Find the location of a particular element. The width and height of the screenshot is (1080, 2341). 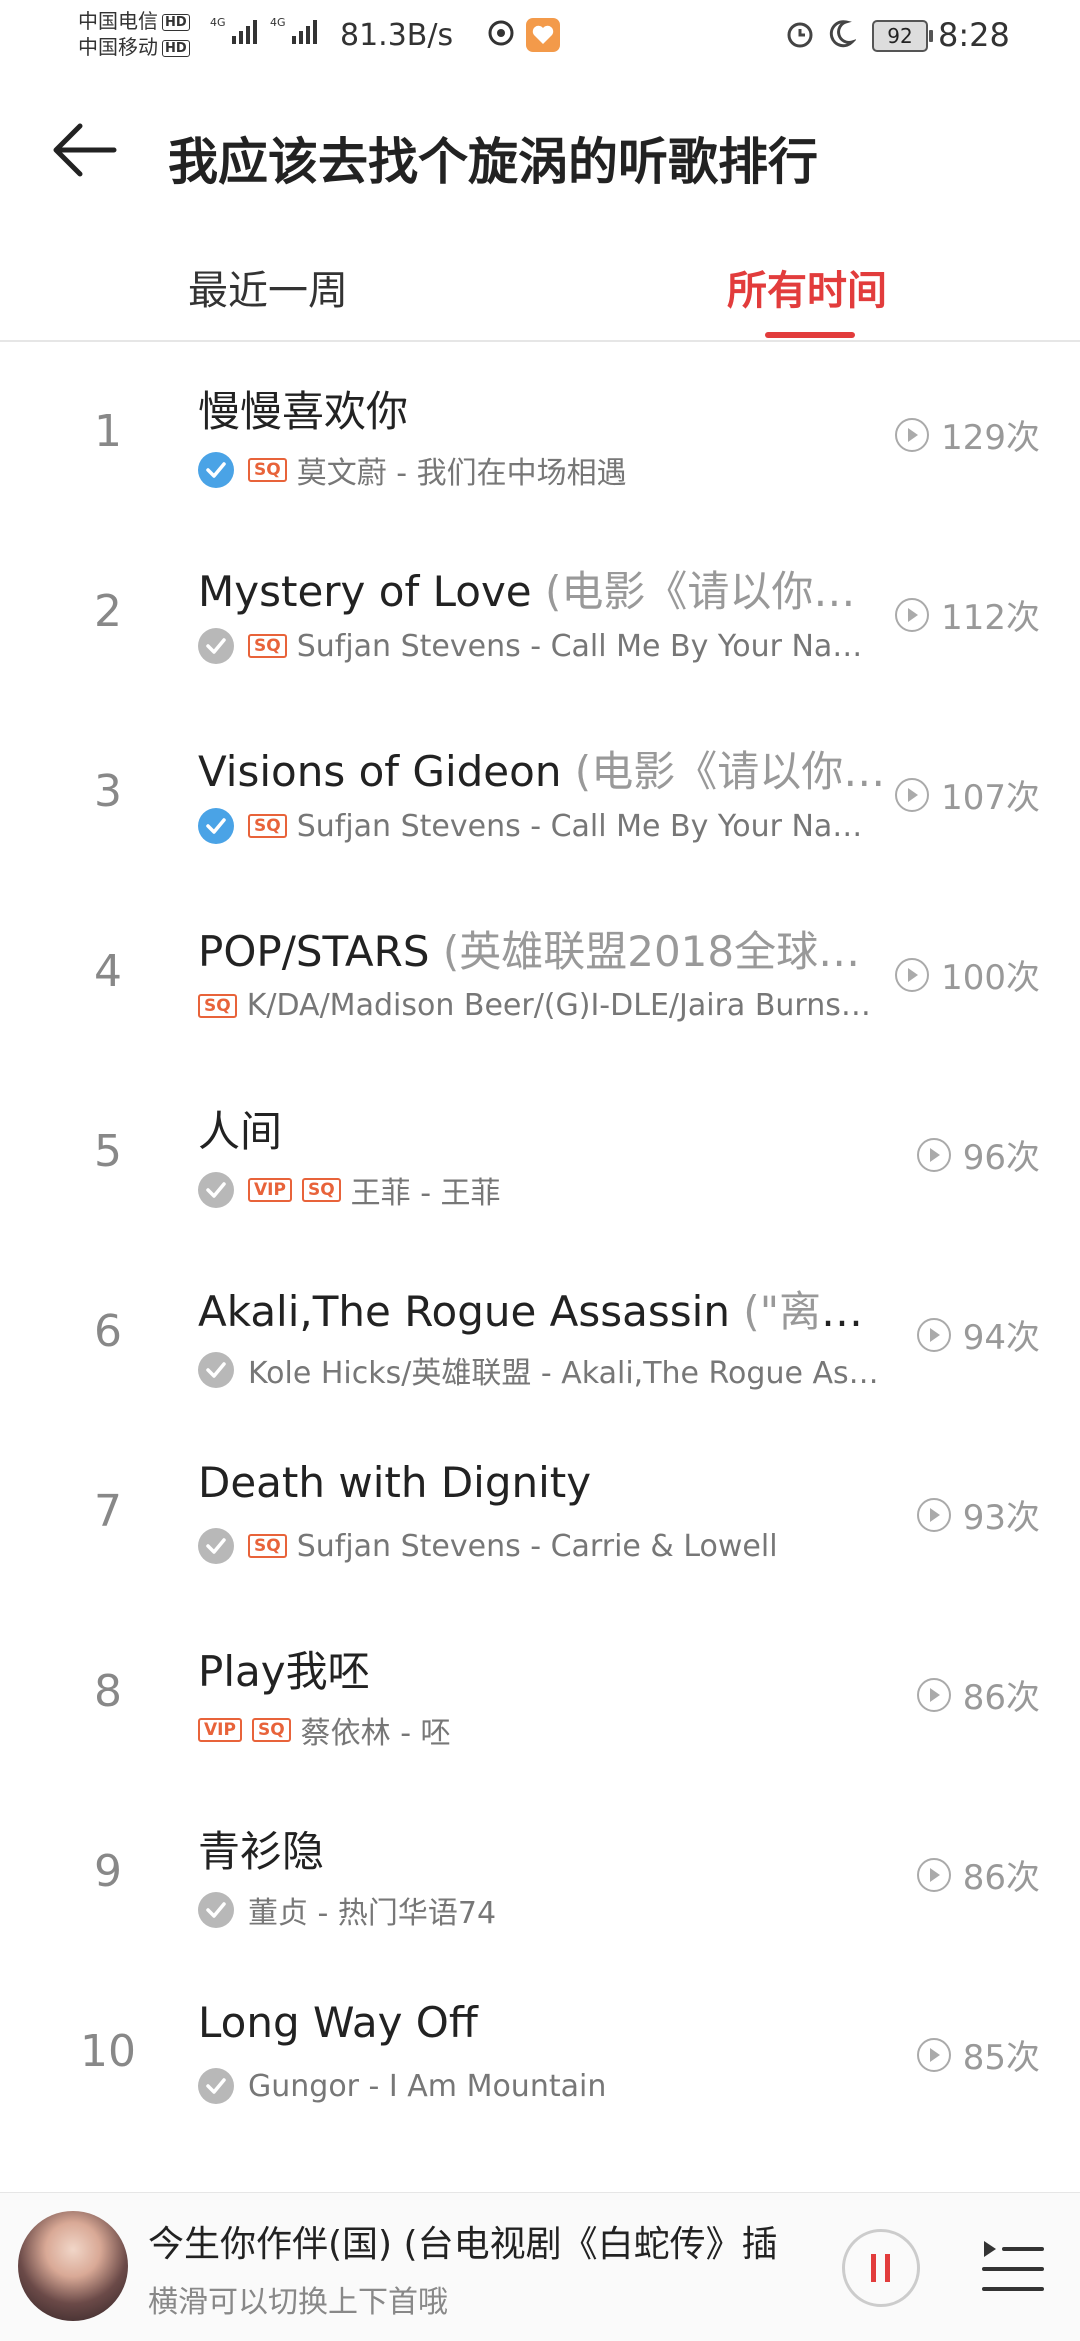

now-playing-hint: 横滑可以切换上下首哦 is located at coordinates (298, 2302).